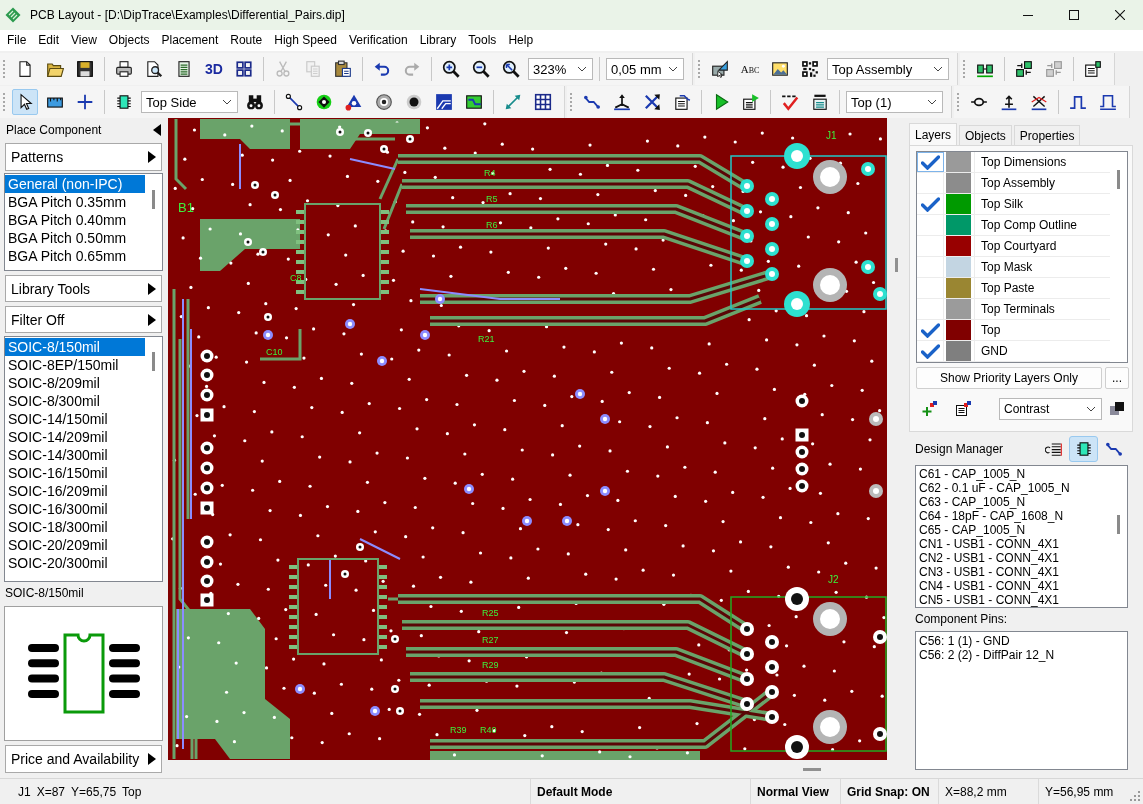 Image resolution: width=1143 pixels, height=804 pixels. I want to click on pin-list-item: C56: 2 (2) - DiffPair 12_N, so click(1021, 655).